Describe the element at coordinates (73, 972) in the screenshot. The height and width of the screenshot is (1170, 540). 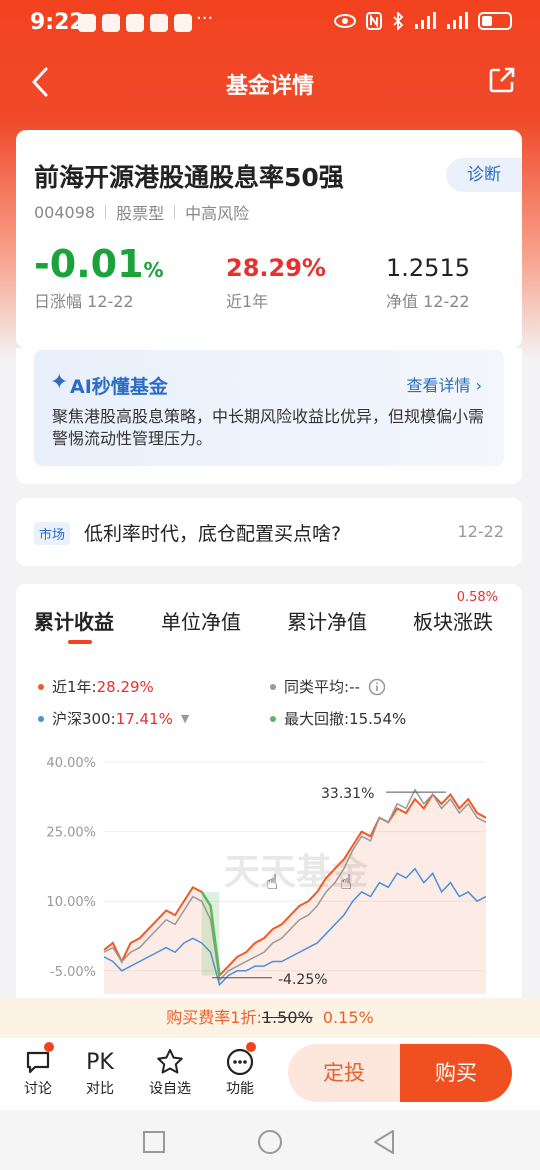
I see `y-tick-label: -5.00%` at that location.